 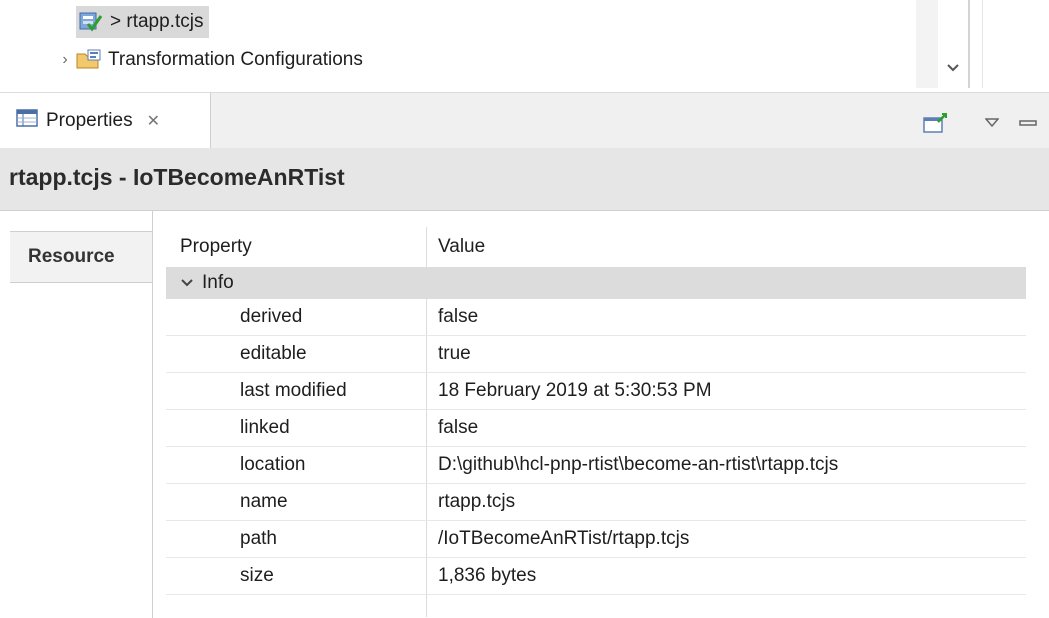 I want to click on property-name: editable, so click(x=273, y=353).